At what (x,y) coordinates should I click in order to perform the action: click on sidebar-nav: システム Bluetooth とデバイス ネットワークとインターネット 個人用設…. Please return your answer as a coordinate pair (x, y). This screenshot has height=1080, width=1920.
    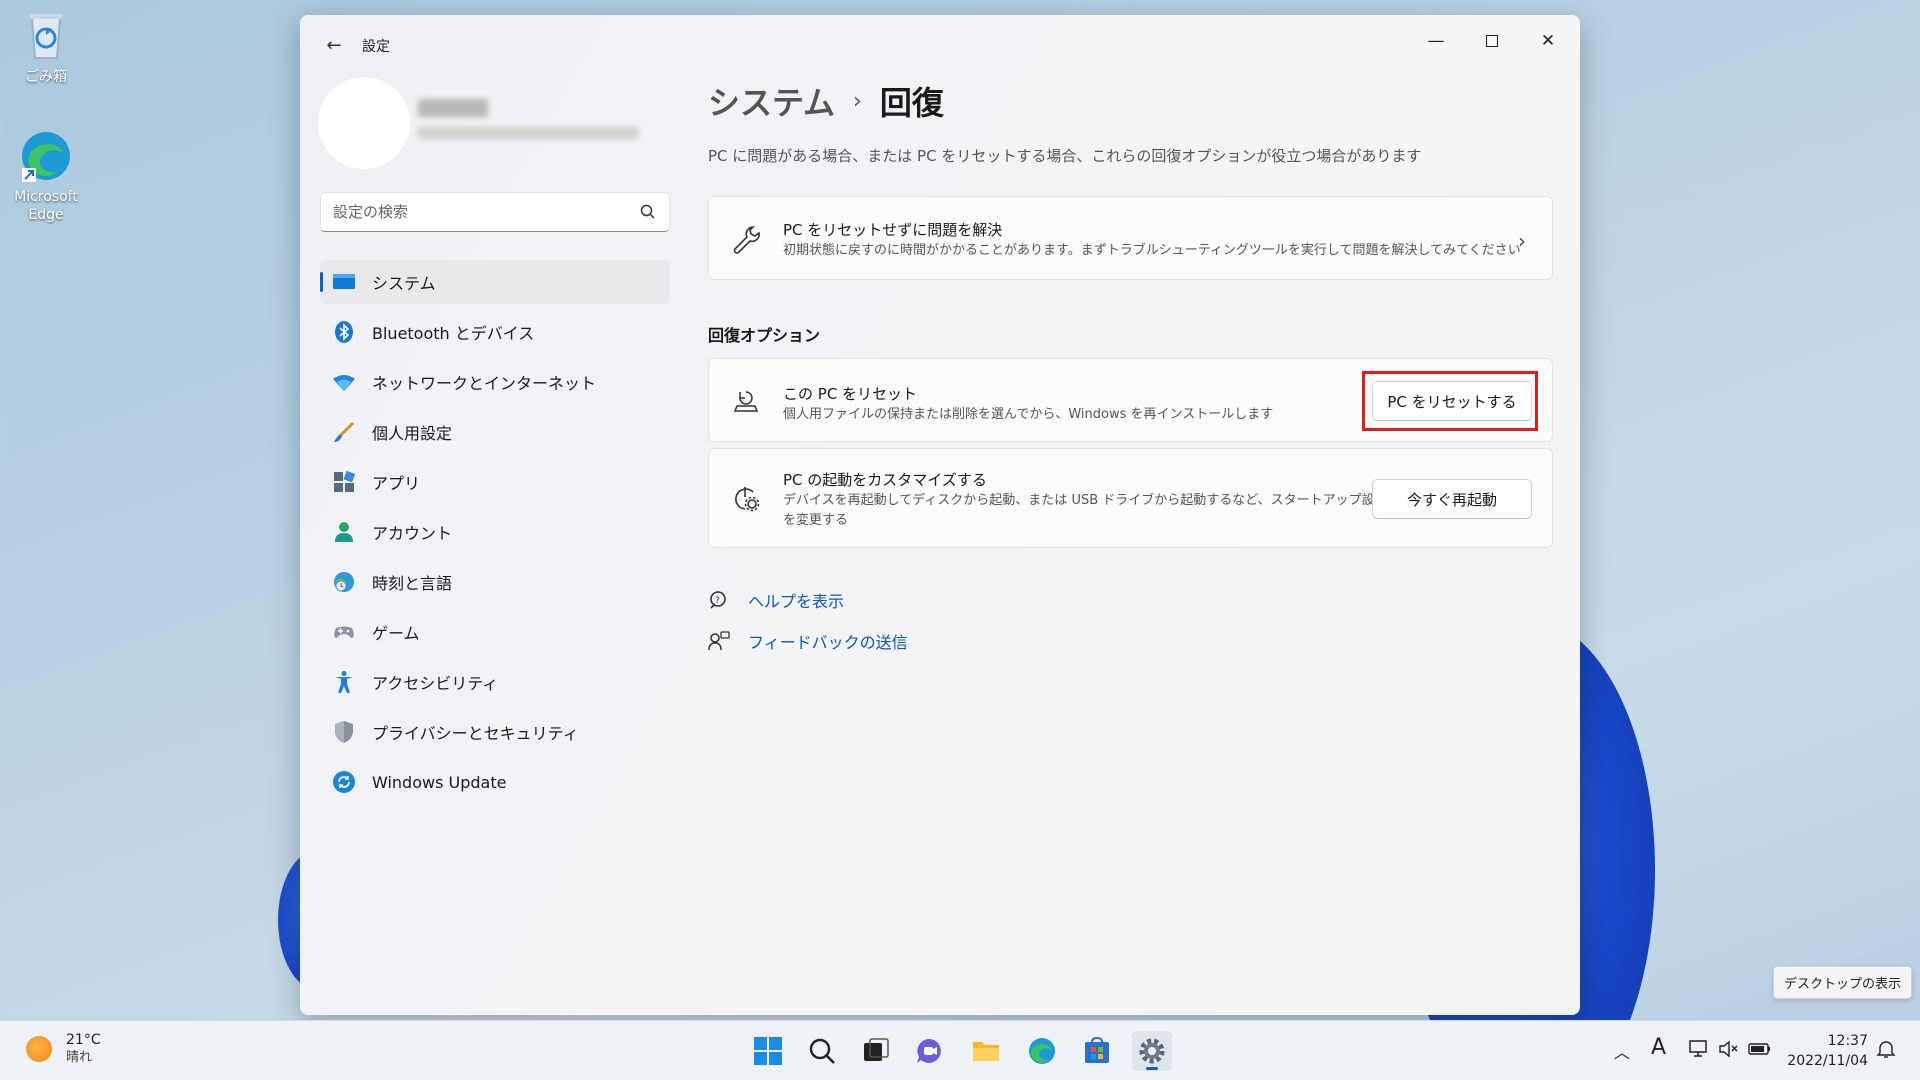
    Looking at the image, I should click on (495, 535).